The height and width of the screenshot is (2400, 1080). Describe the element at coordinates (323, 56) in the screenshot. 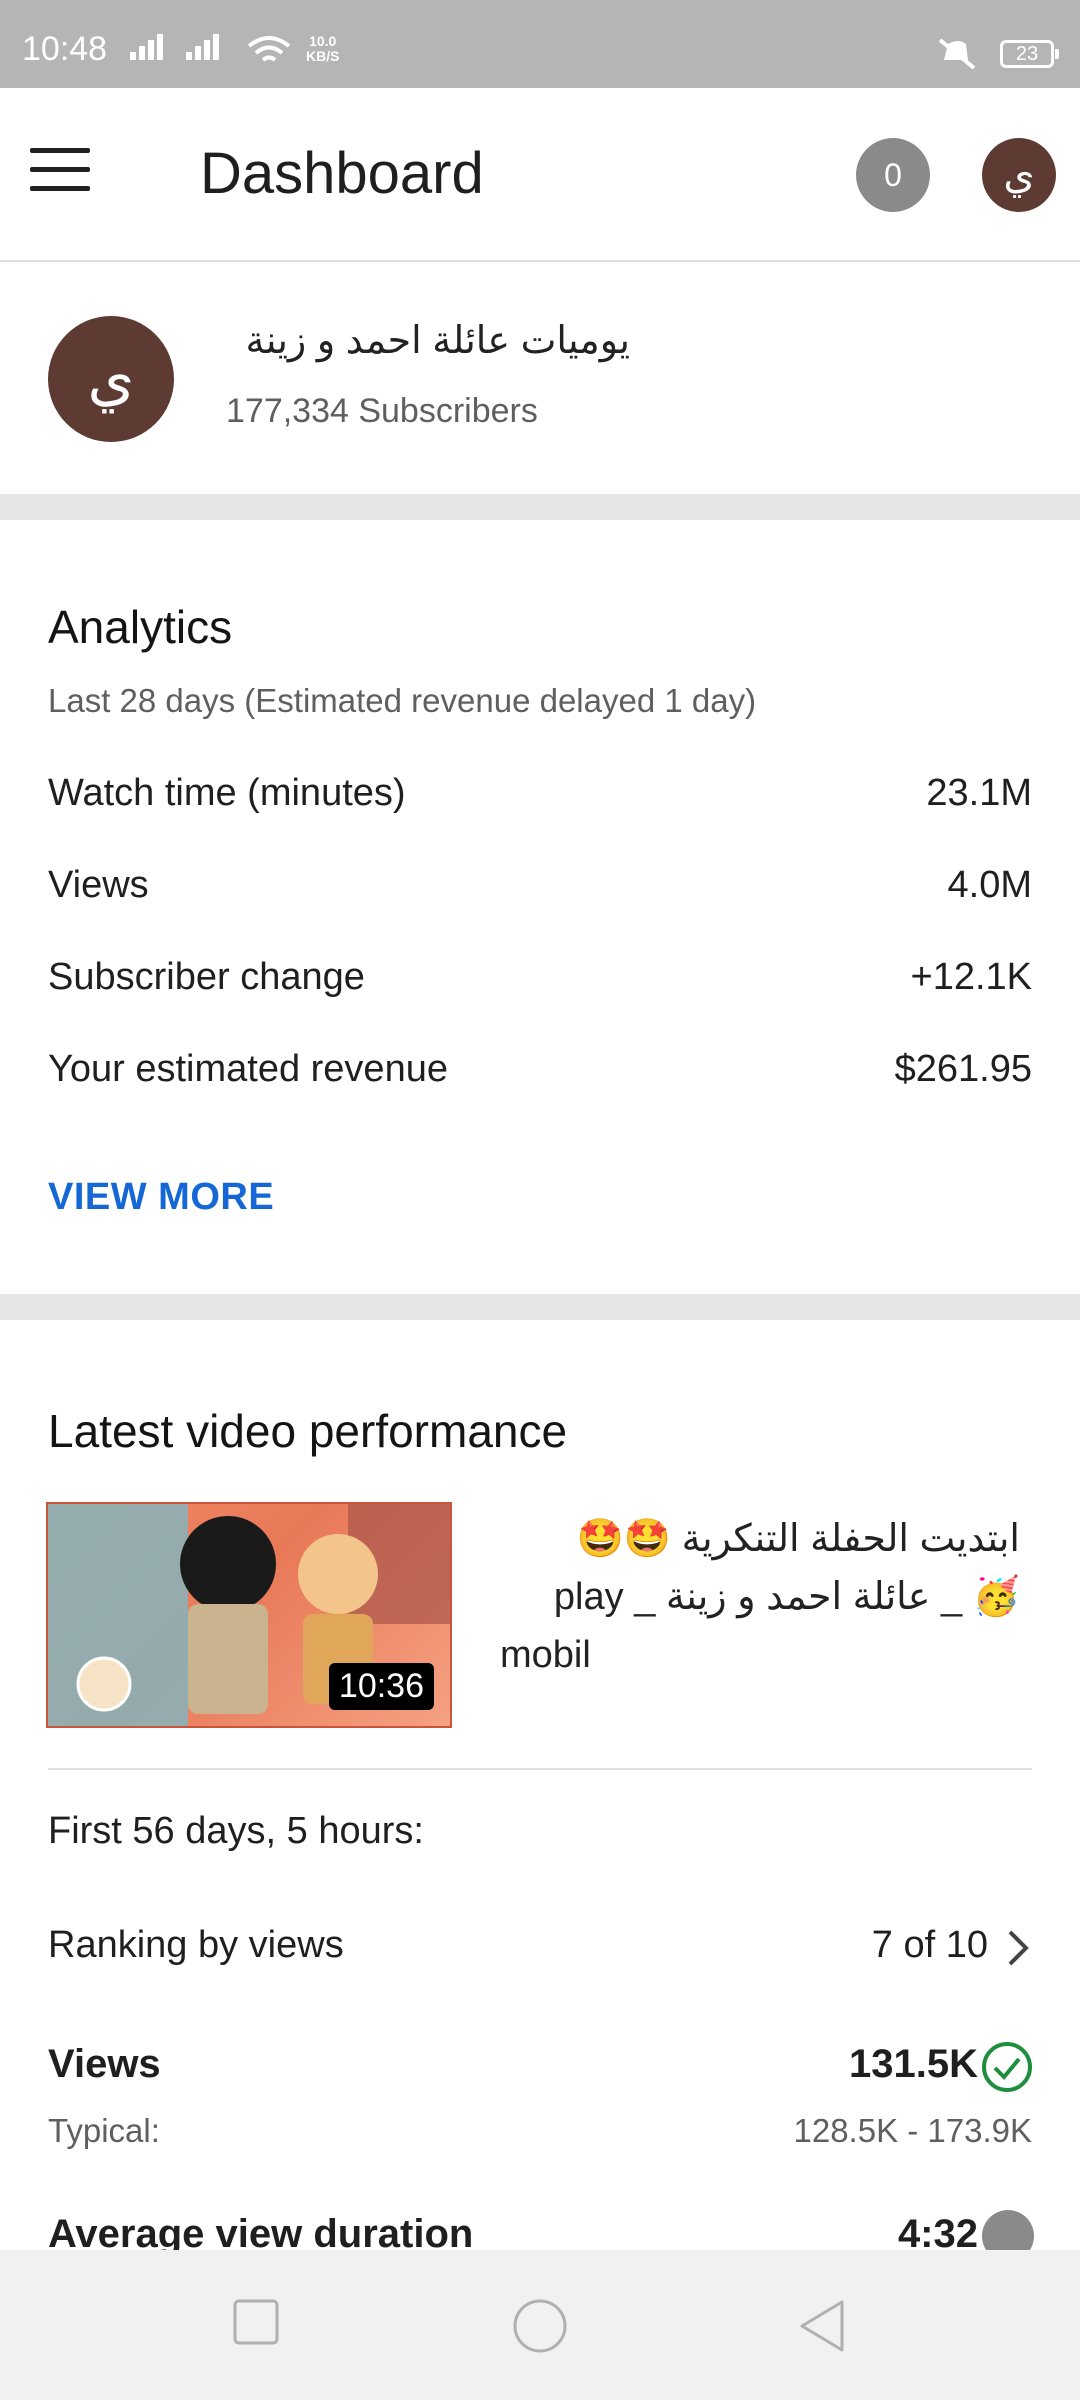

I see `net-speed-unit: KB/S` at that location.